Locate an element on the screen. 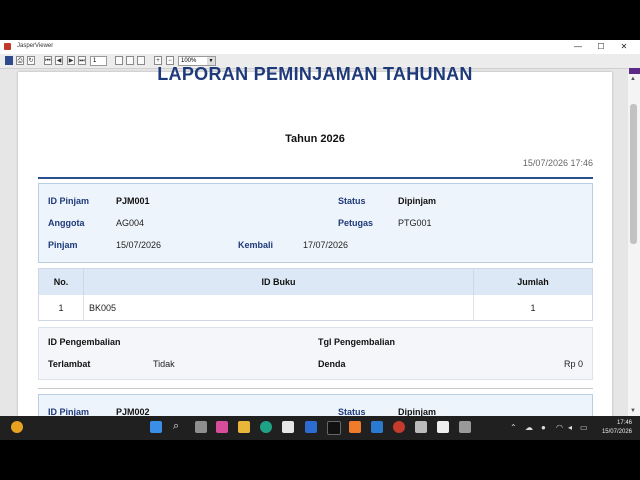  taskbar-date: 15/07/2026 is located at coordinates (616, 432).